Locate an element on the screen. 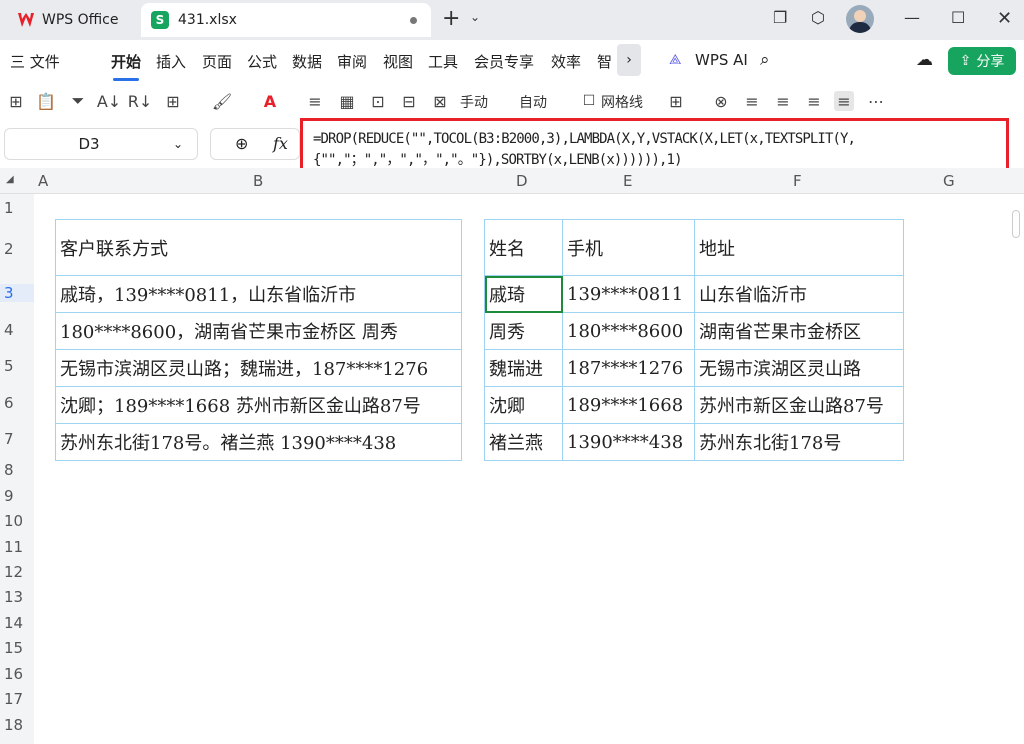 This screenshot has width=1024, height=744. row-header: 2 is located at coordinates (17, 249).